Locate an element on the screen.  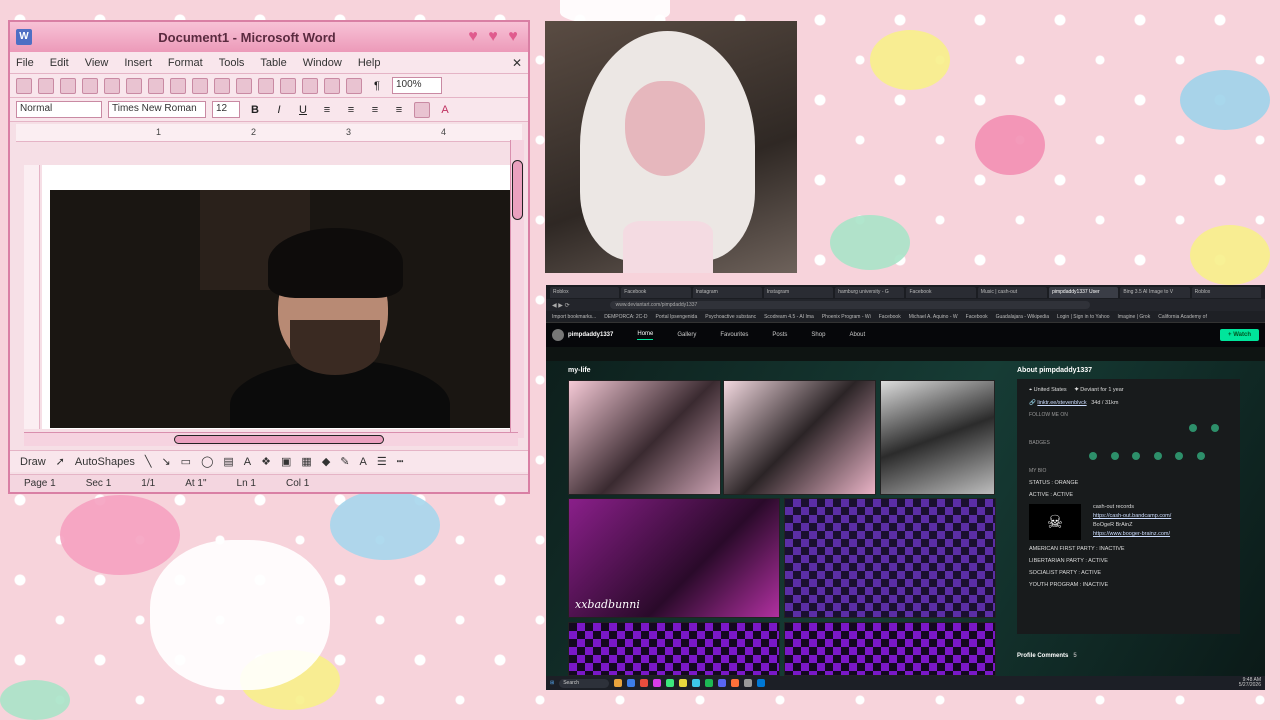
permission-icon is located at coordinates (90, 85).